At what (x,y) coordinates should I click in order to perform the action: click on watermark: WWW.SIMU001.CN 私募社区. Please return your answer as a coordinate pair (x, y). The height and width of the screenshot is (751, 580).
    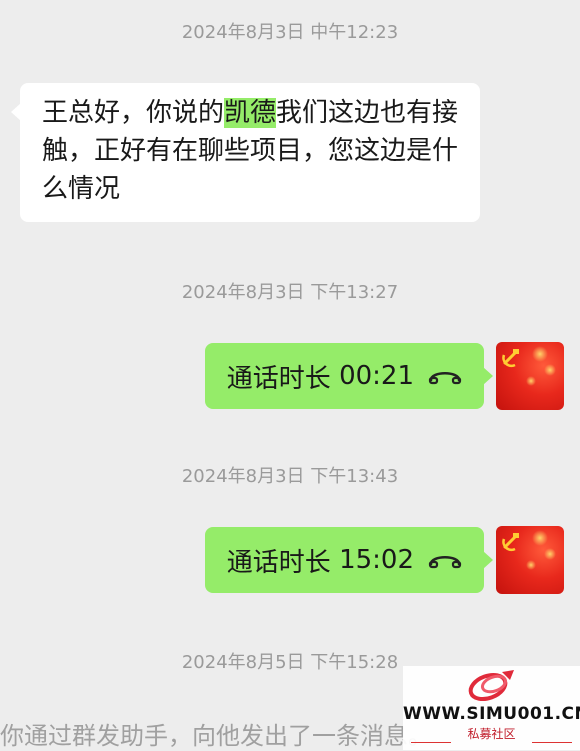
    Looking at the image, I should click on (491, 708).